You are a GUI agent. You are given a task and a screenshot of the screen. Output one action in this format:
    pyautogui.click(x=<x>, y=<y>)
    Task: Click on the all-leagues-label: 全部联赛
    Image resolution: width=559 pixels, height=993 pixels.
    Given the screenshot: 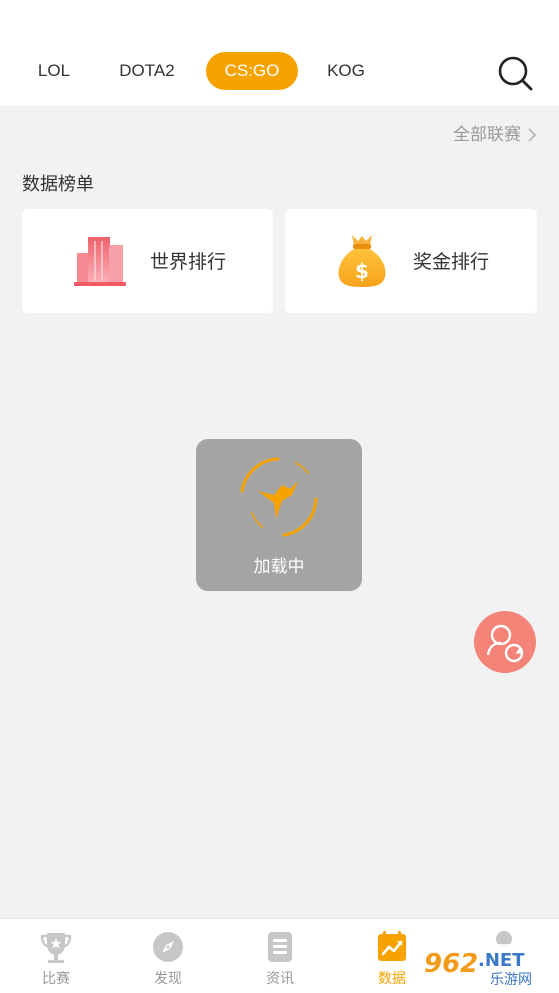 What is the action you would take?
    pyautogui.click(x=487, y=135)
    